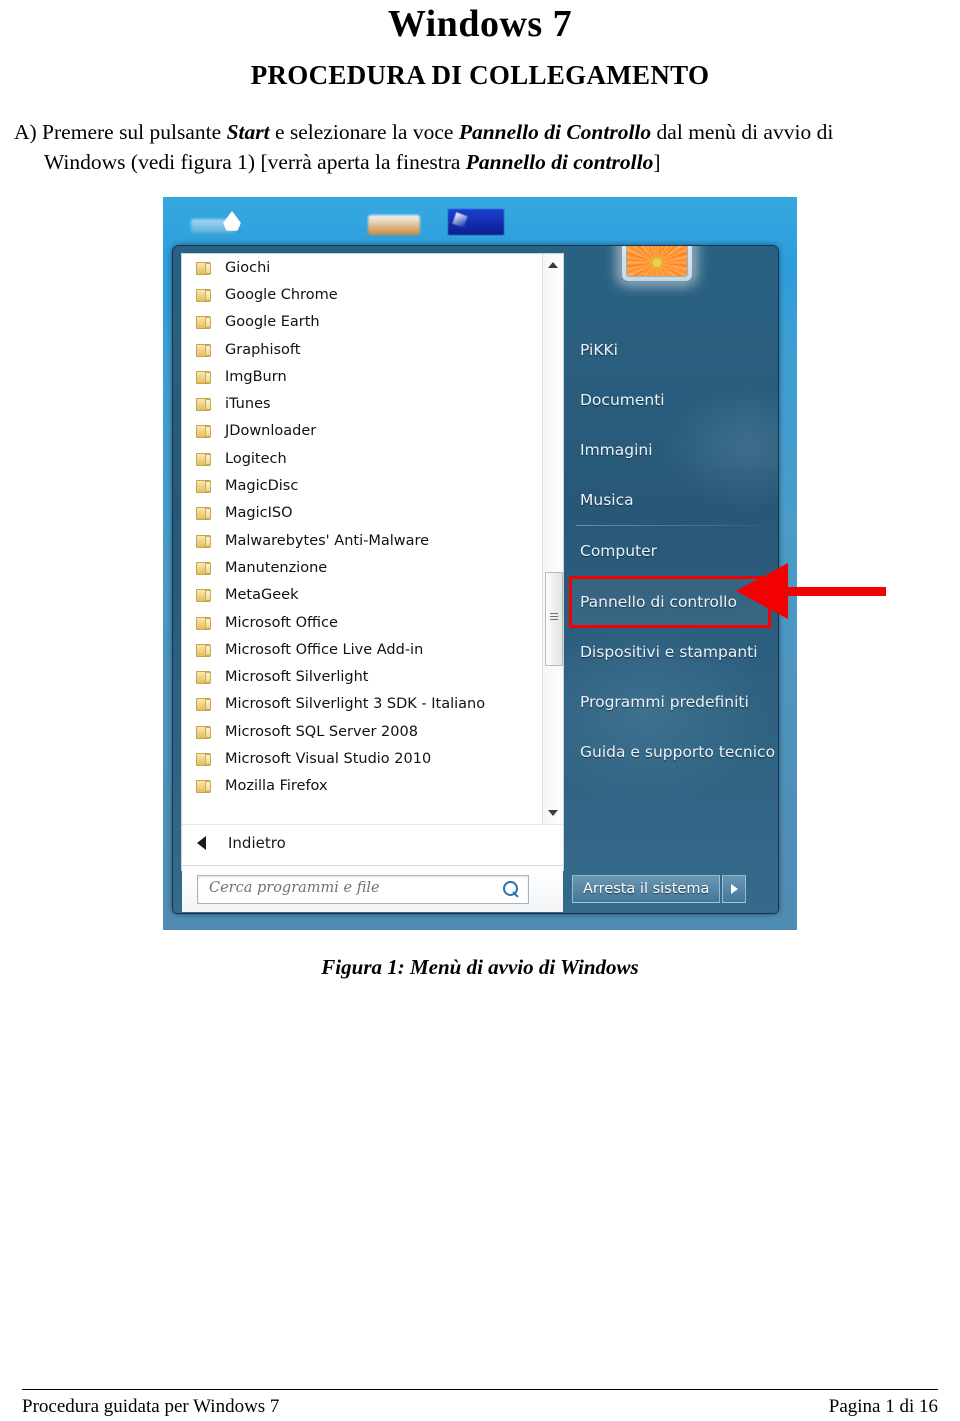 The width and height of the screenshot is (960, 1421). I want to click on paragraph-text-5: ], so click(657, 162).